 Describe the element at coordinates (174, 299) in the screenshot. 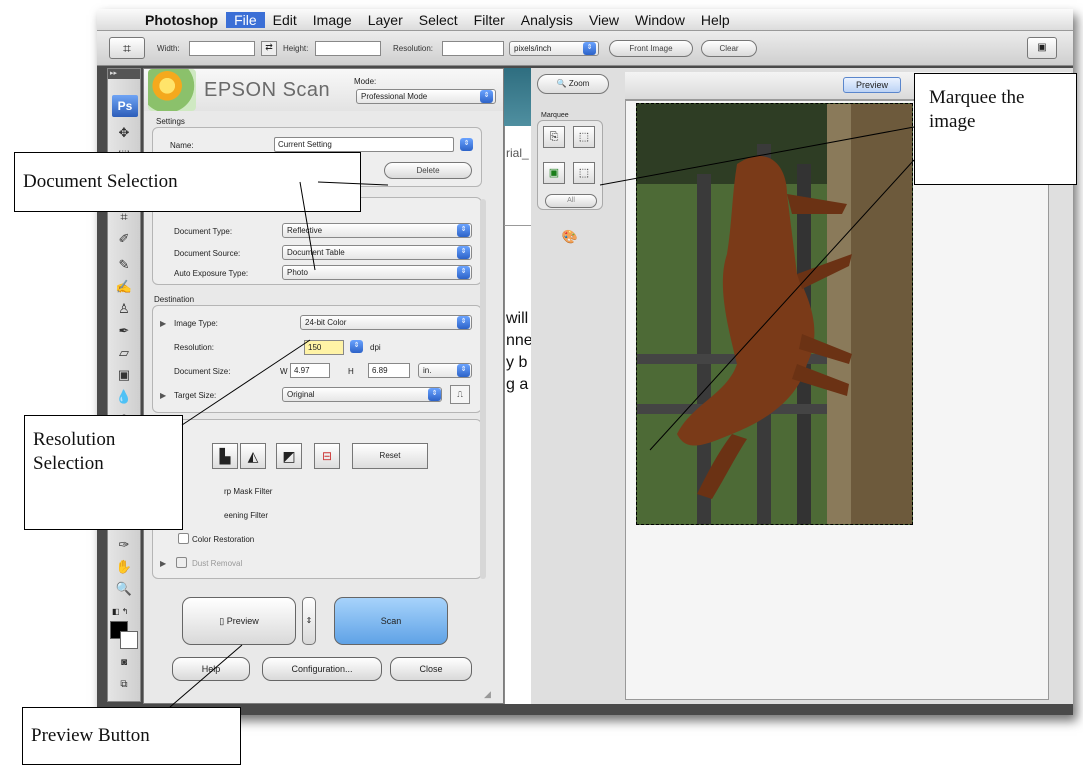

I see `destination-label: Destination` at that location.